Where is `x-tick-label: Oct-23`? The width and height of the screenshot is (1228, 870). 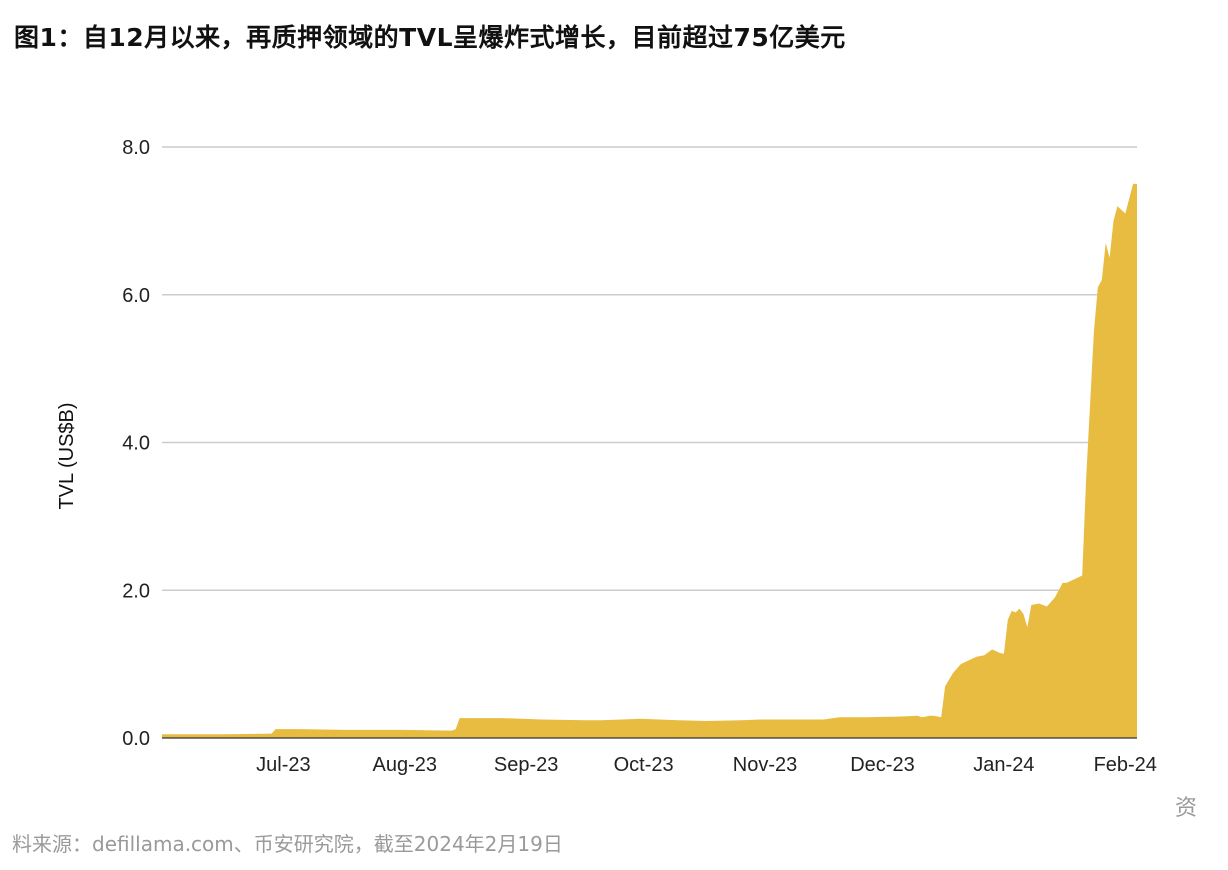
x-tick-label: Oct-23 is located at coordinates (644, 765).